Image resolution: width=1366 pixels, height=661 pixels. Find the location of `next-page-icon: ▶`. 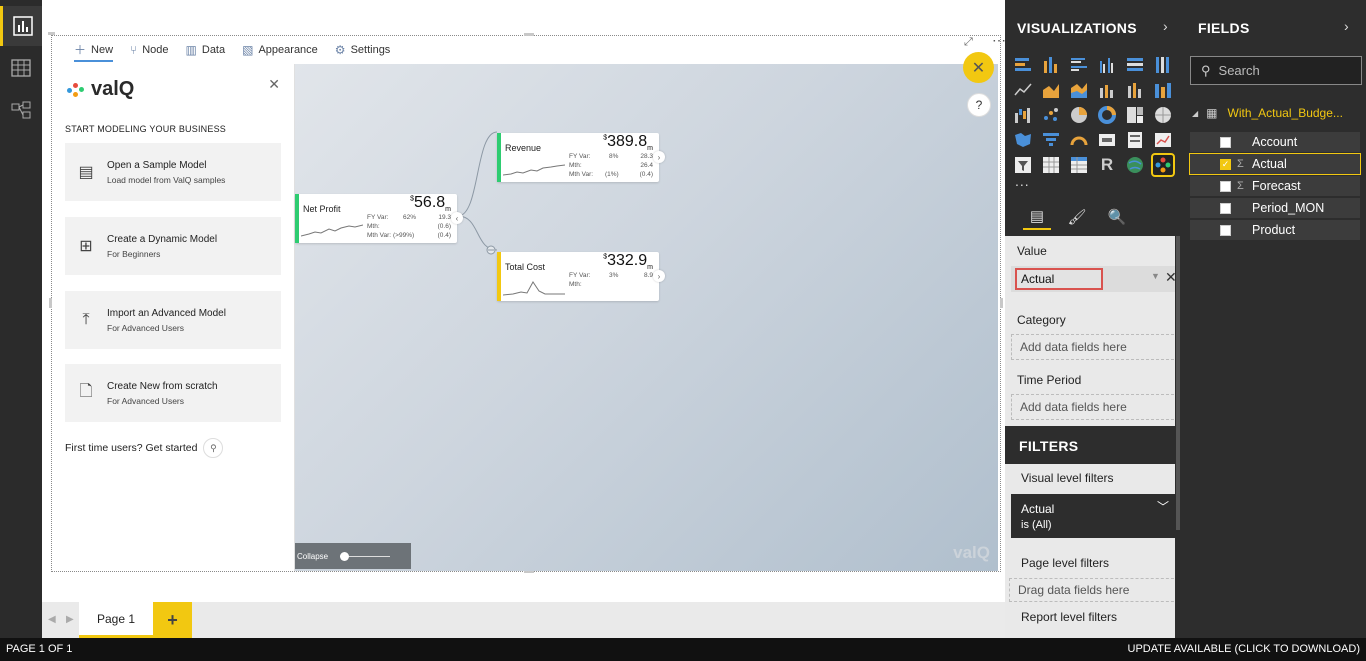

next-page-icon: ▶ is located at coordinates (70, 619).